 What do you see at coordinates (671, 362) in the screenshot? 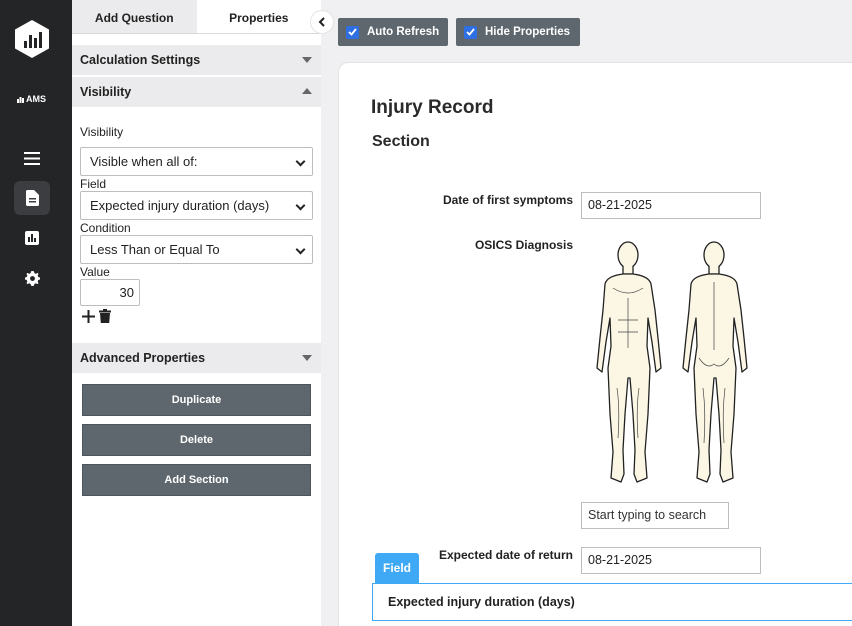
I see `body-map` at bounding box center [671, 362].